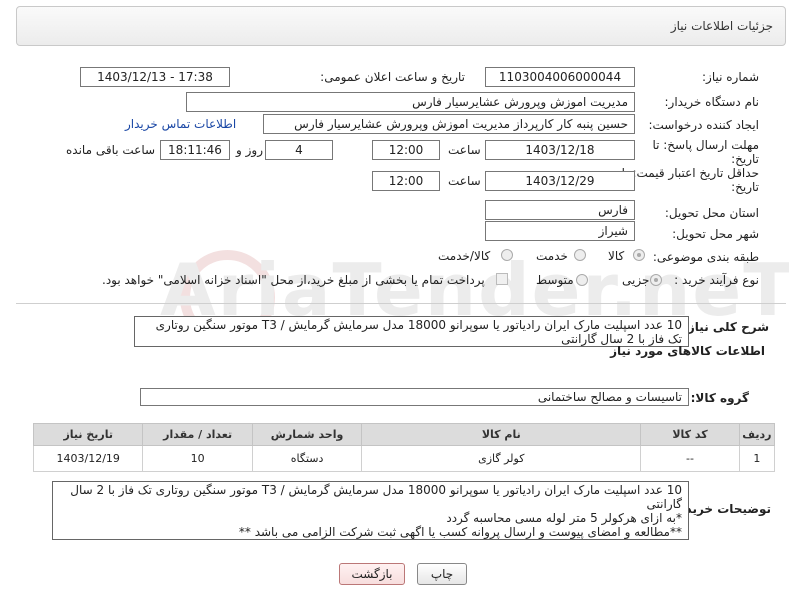 This screenshot has width=789, height=598. Describe the element at coordinates (507, 255) in the screenshot. I see `category-radio-goods-service` at that location.